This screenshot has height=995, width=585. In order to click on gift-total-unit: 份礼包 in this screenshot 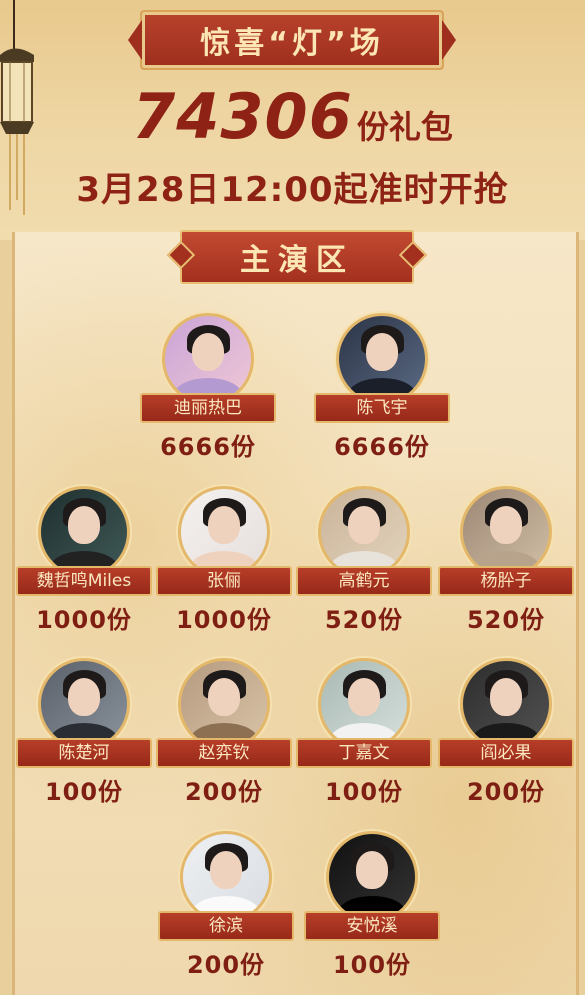, I will do `click(404, 127)`.